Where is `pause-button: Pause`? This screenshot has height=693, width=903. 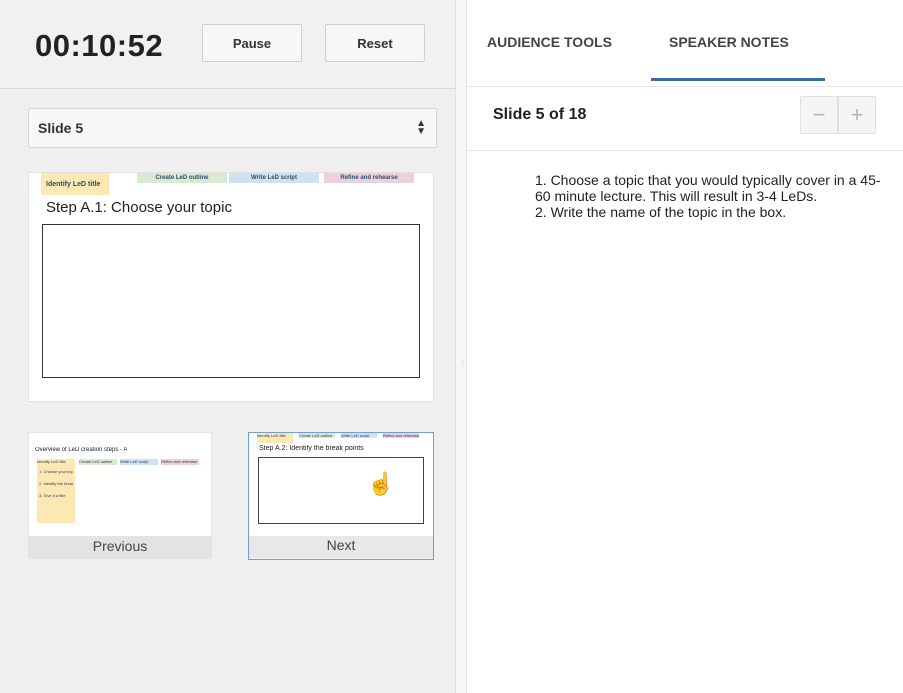 pause-button: Pause is located at coordinates (252, 43).